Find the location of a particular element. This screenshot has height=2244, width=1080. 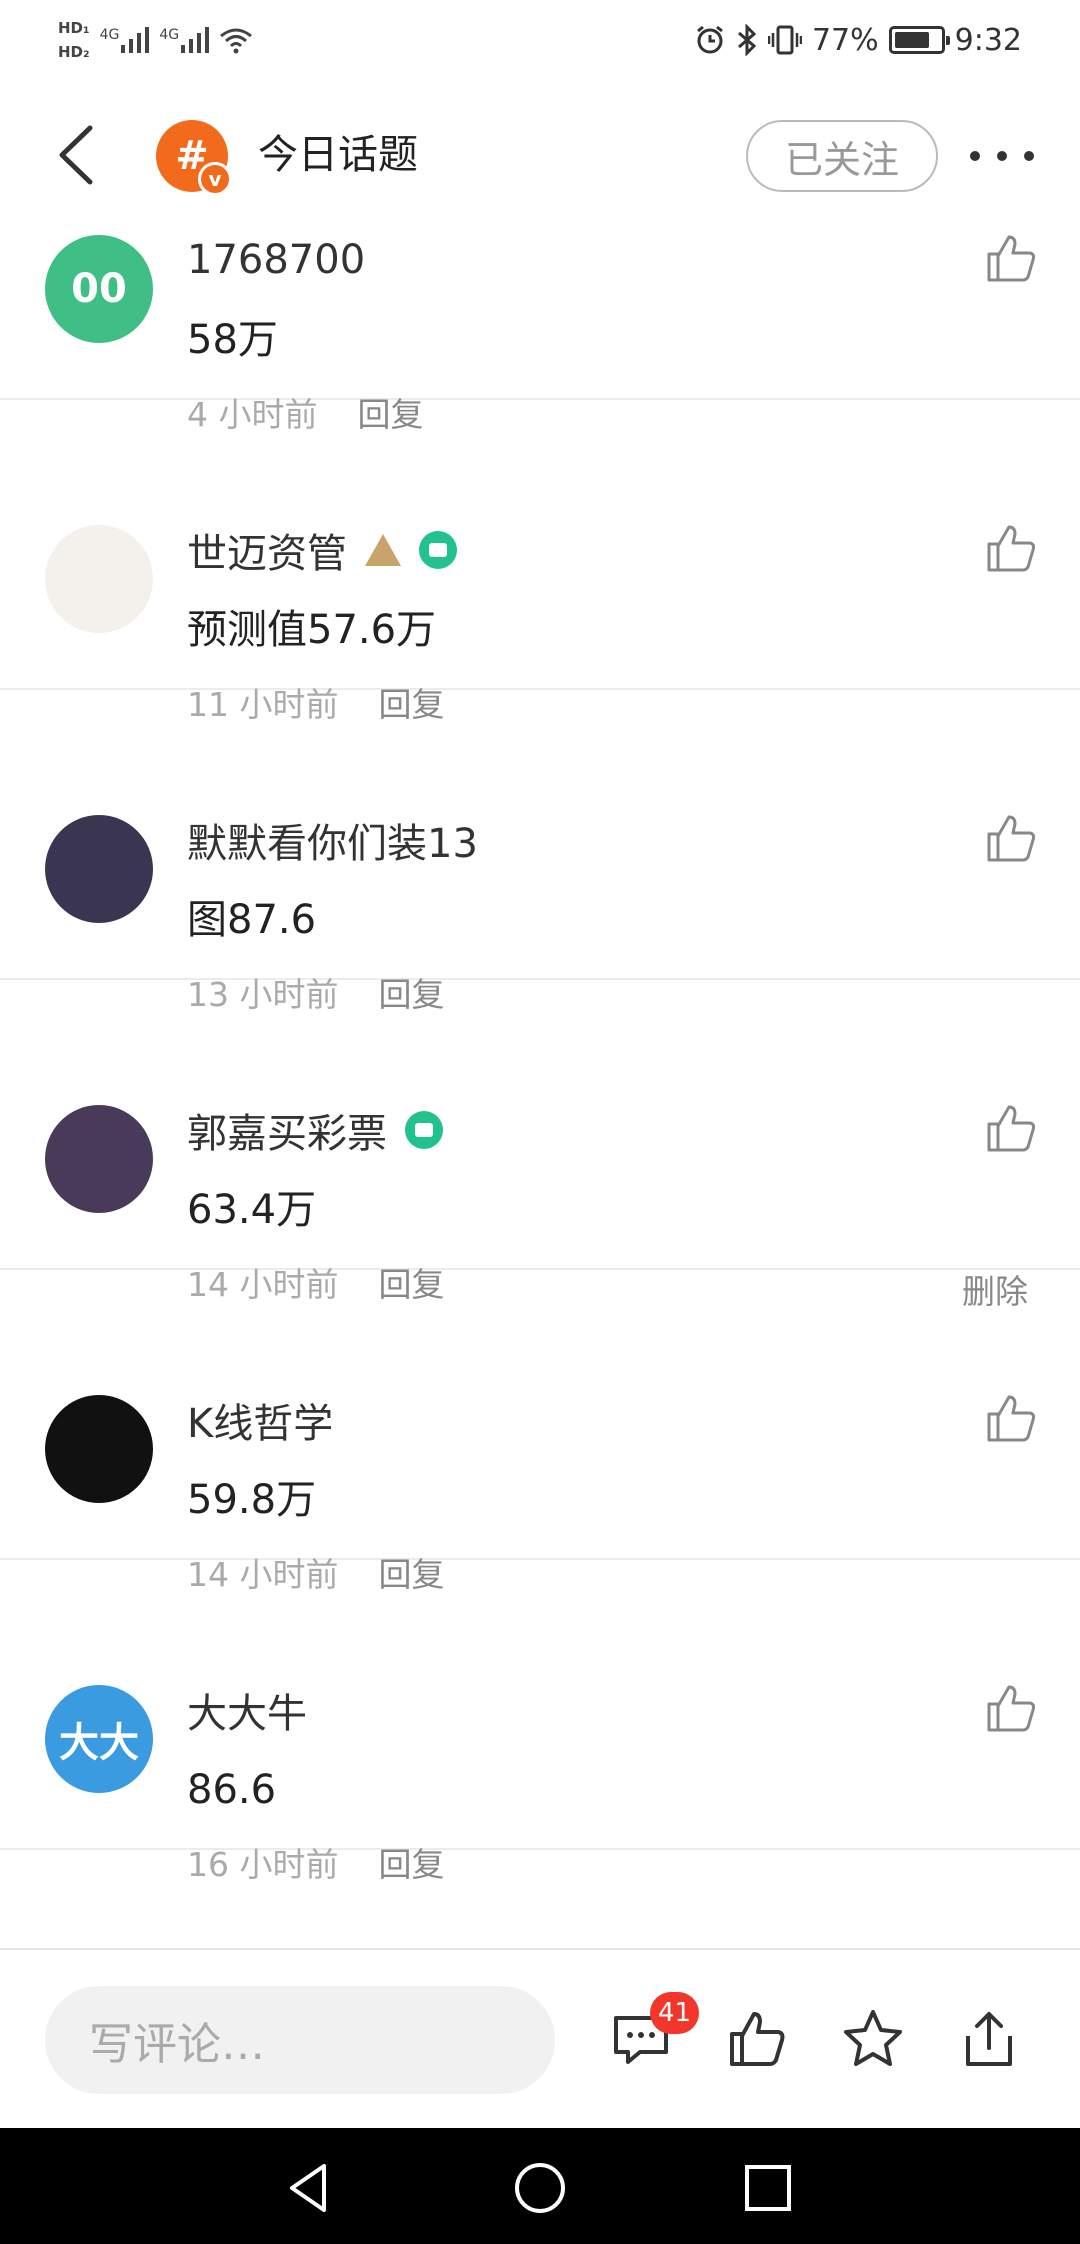

author-name: 默默看你们装13 is located at coordinates (332, 840).